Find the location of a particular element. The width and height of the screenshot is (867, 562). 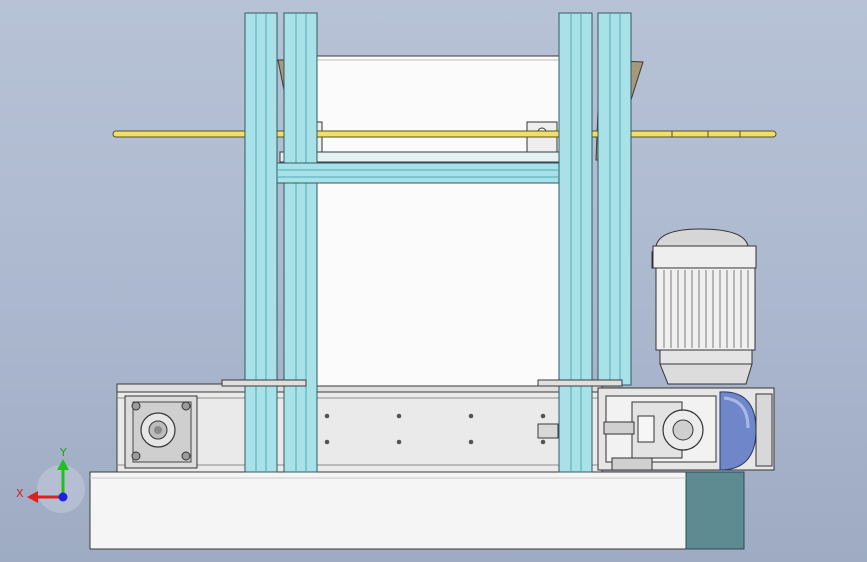

frame-post-right-outer is located at coordinates (614, 199).